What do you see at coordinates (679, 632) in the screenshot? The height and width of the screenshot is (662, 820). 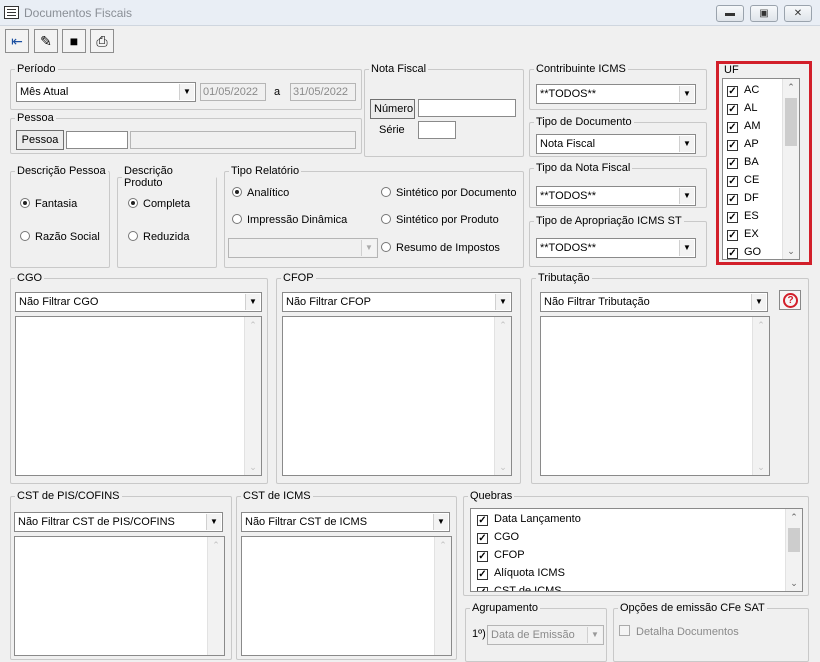 I see `detalha-documentos-checkbox: Detalha Documentos` at bounding box center [679, 632].